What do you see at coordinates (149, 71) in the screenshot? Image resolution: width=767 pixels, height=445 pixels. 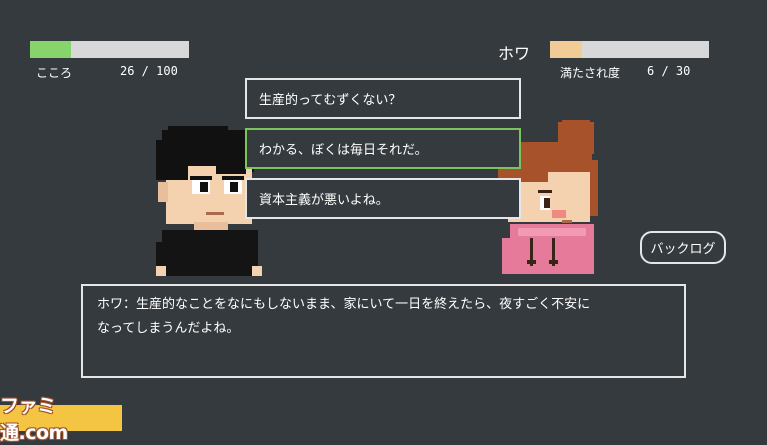 I see `kokoro-value: 26 / 100` at bounding box center [149, 71].